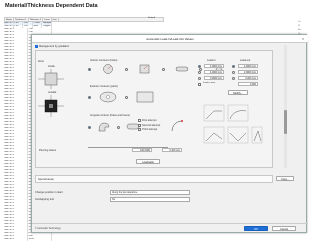 The height and width of the screenshot is (241, 320). I want to click on dialog-title: Automatic Lead-In/Lead-Out Values, so click(170, 39).